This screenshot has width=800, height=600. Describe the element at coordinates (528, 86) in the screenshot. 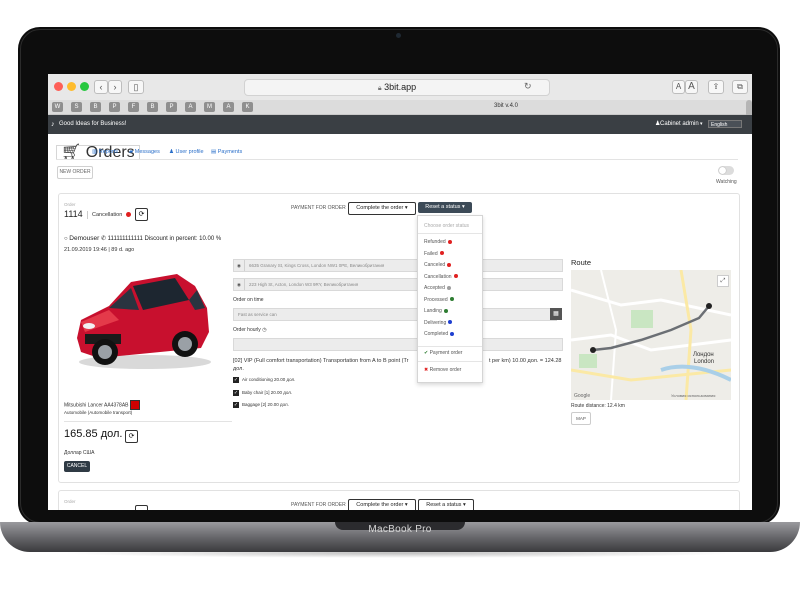

I see `reload-icon: ↻` at that location.